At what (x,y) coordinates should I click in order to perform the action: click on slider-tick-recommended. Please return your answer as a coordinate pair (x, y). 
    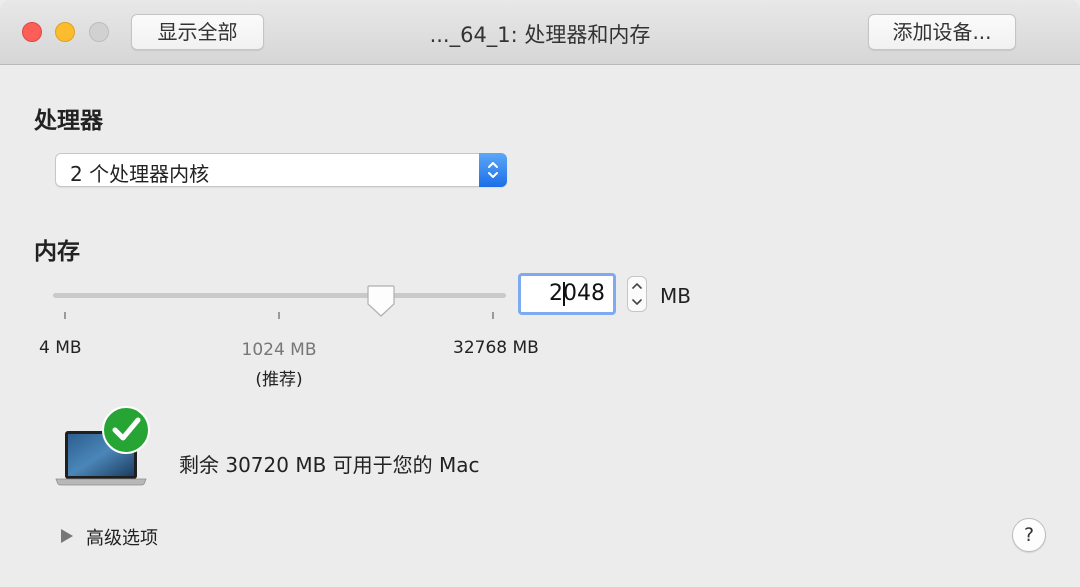
    Looking at the image, I should click on (279, 315).